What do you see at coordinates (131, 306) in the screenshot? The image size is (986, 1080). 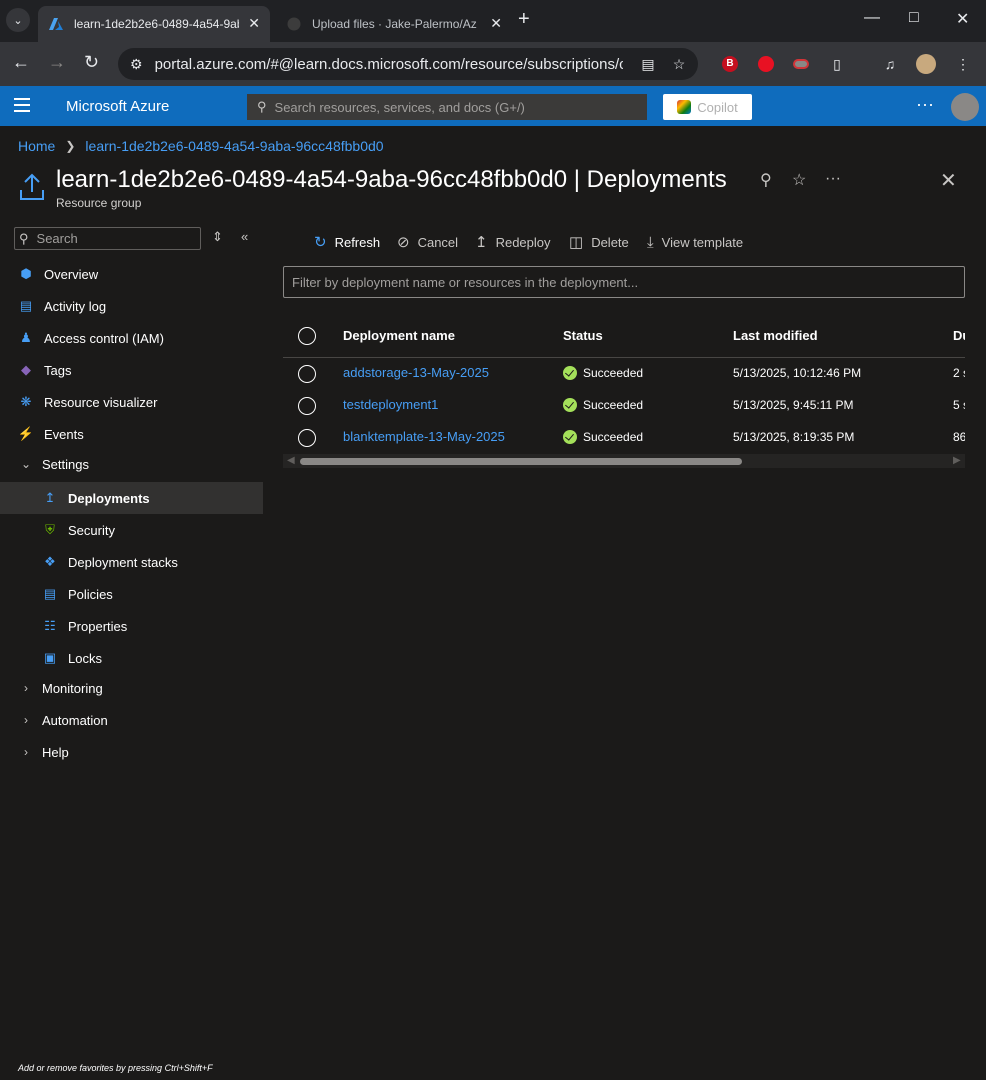 I see `nav-item-activity-log: ▤ Activity log` at bounding box center [131, 306].